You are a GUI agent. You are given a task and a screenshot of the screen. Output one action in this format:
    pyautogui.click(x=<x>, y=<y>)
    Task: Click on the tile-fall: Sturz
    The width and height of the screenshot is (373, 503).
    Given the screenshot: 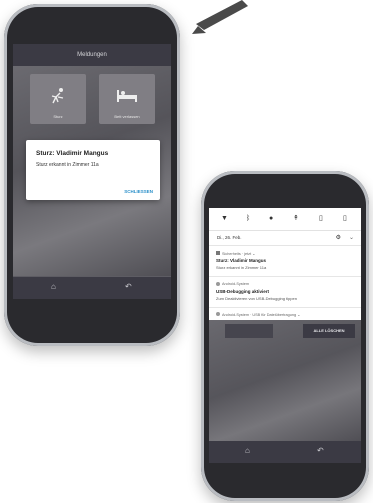 What is the action you would take?
    pyautogui.click(x=58, y=99)
    